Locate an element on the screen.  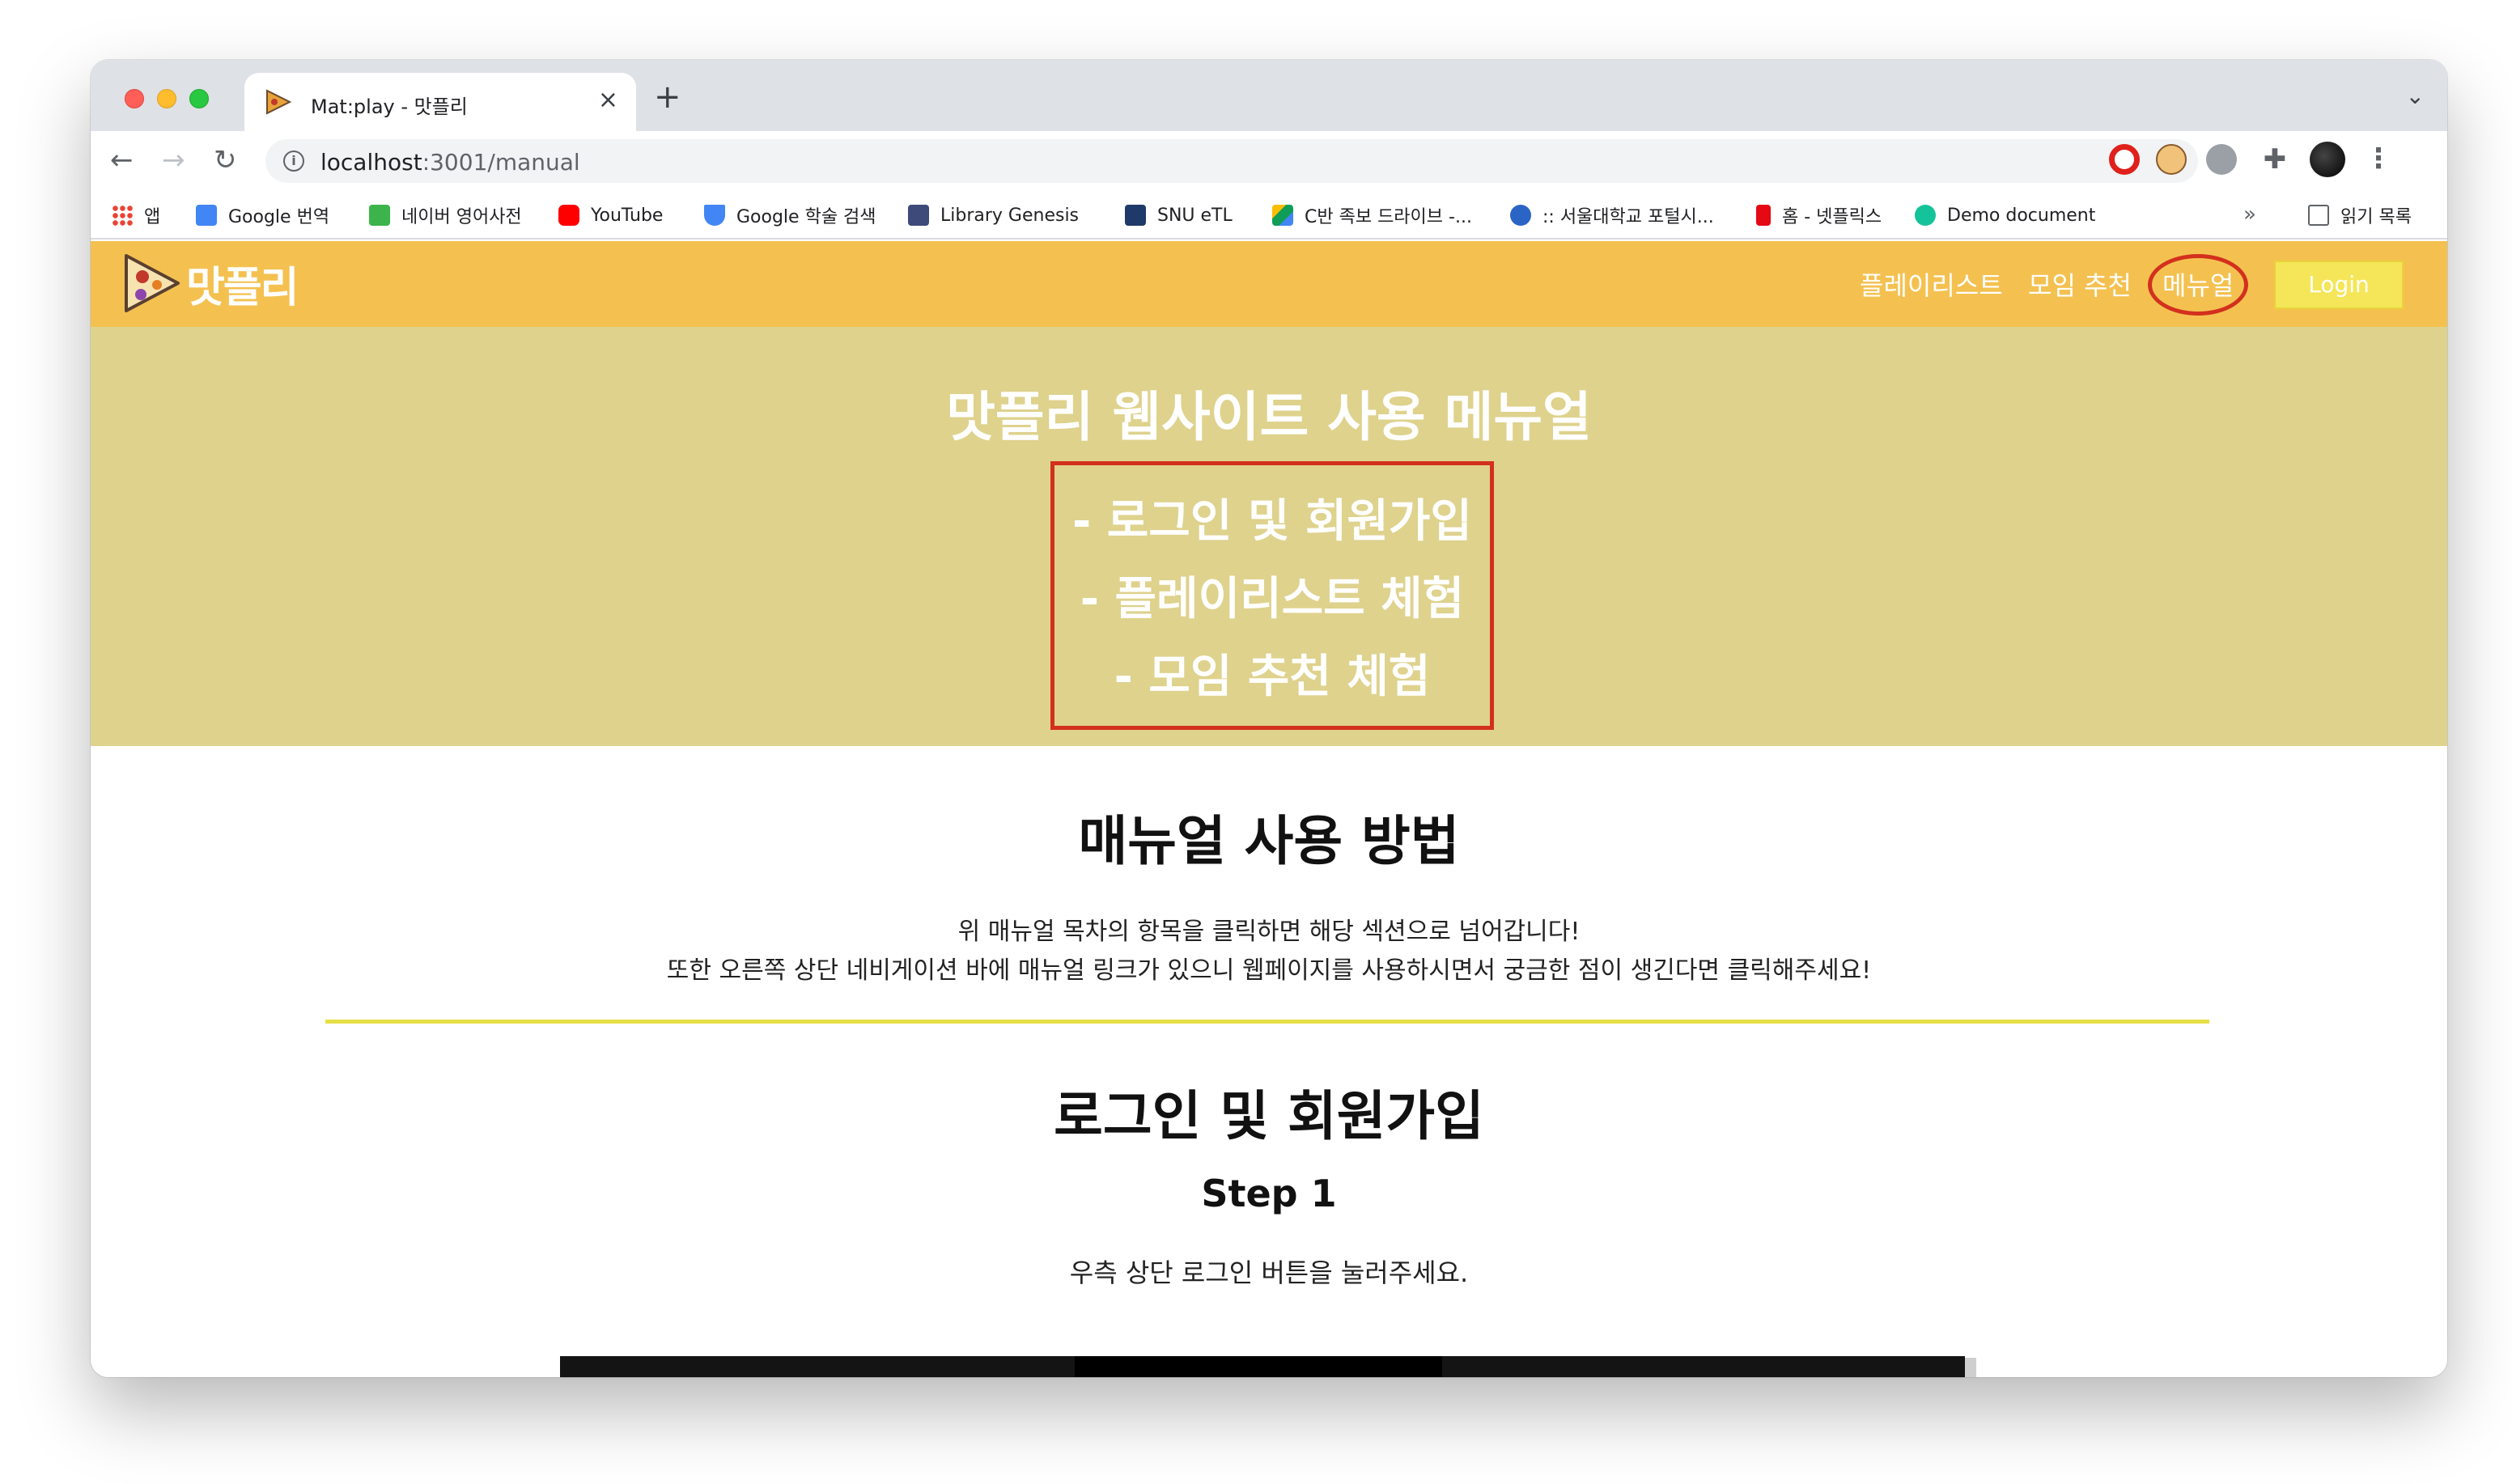
youtube-icon is located at coordinates (568, 216).